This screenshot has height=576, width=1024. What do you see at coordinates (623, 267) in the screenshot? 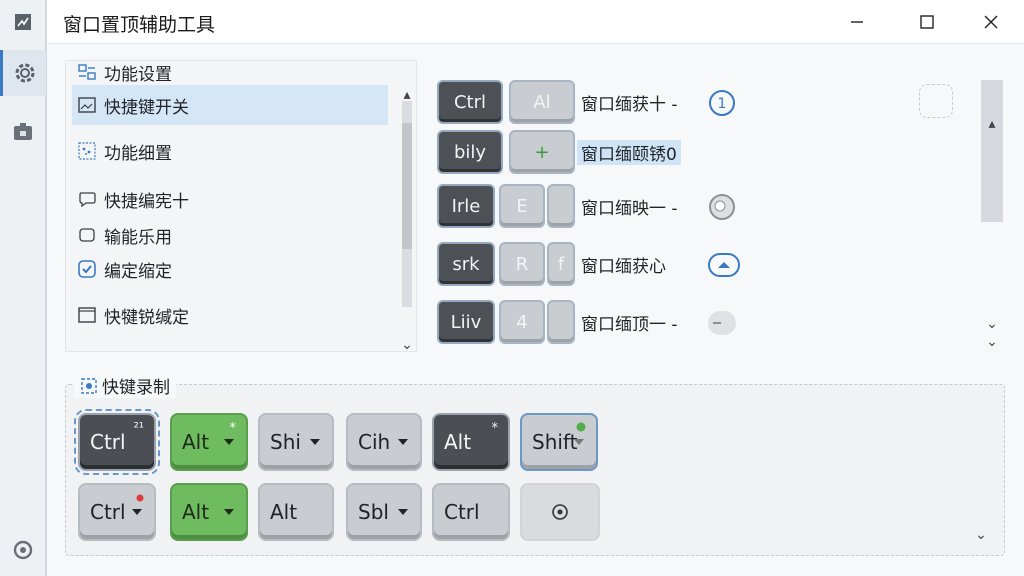
I see `shortcut-label: 窗口缅获心` at bounding box center [623, 267].